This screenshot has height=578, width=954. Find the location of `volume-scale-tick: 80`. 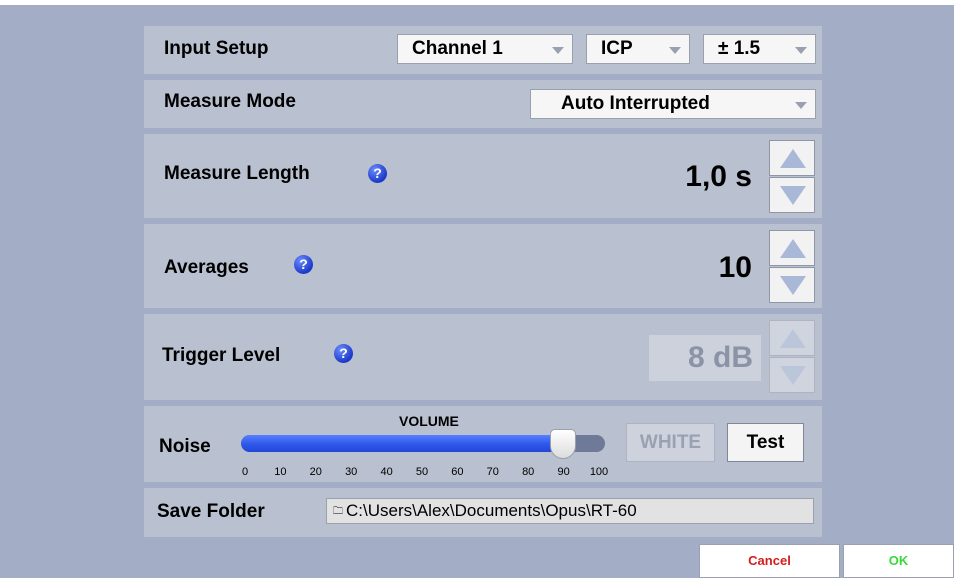

volume-scale-tick: 80 is located at coordinates (528, 472).